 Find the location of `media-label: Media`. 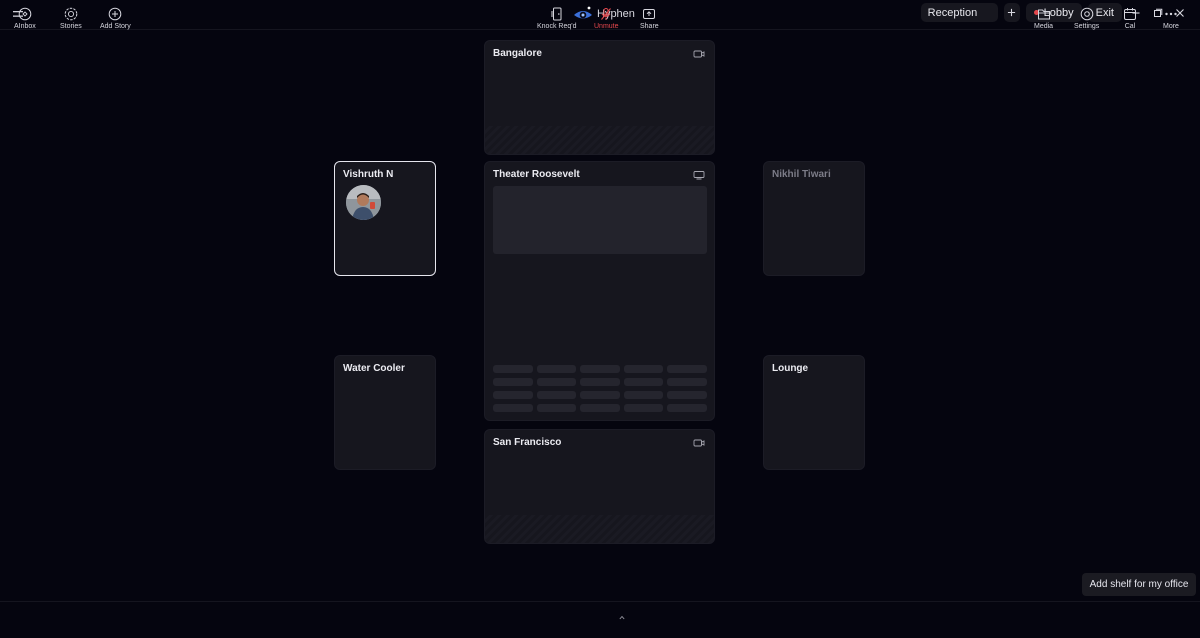

media-label: Media is located at coordinates (1044, 26).